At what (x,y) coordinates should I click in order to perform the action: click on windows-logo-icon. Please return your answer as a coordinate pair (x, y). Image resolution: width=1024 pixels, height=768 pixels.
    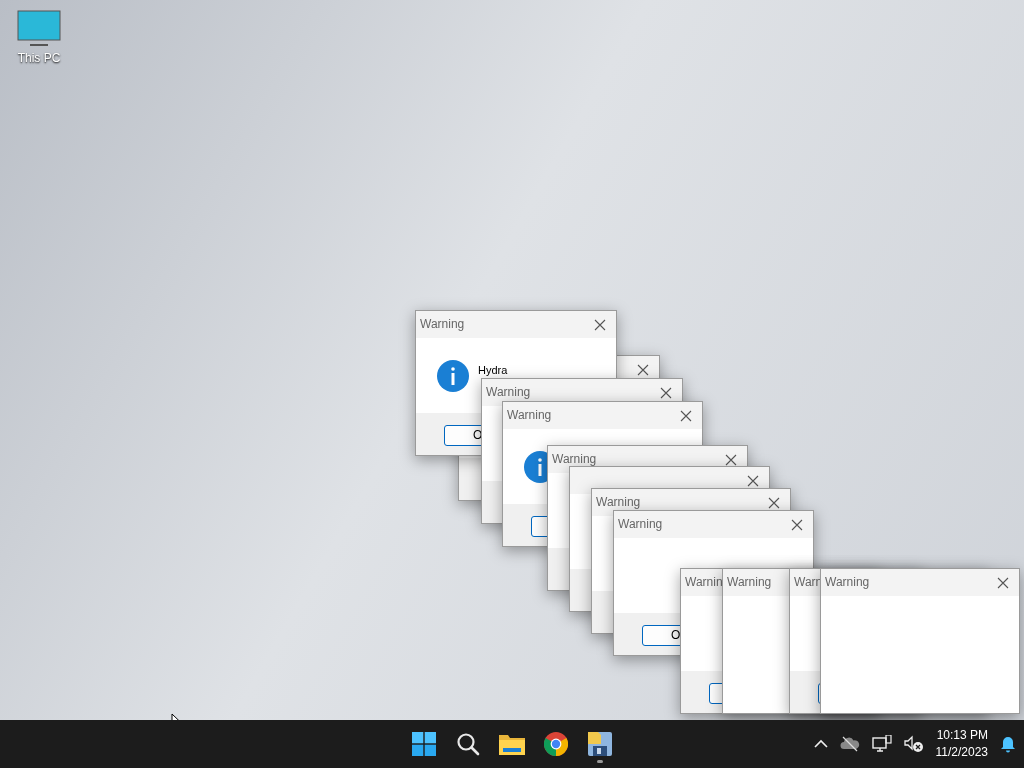
    Looking at the image, I should click on (424, 744).